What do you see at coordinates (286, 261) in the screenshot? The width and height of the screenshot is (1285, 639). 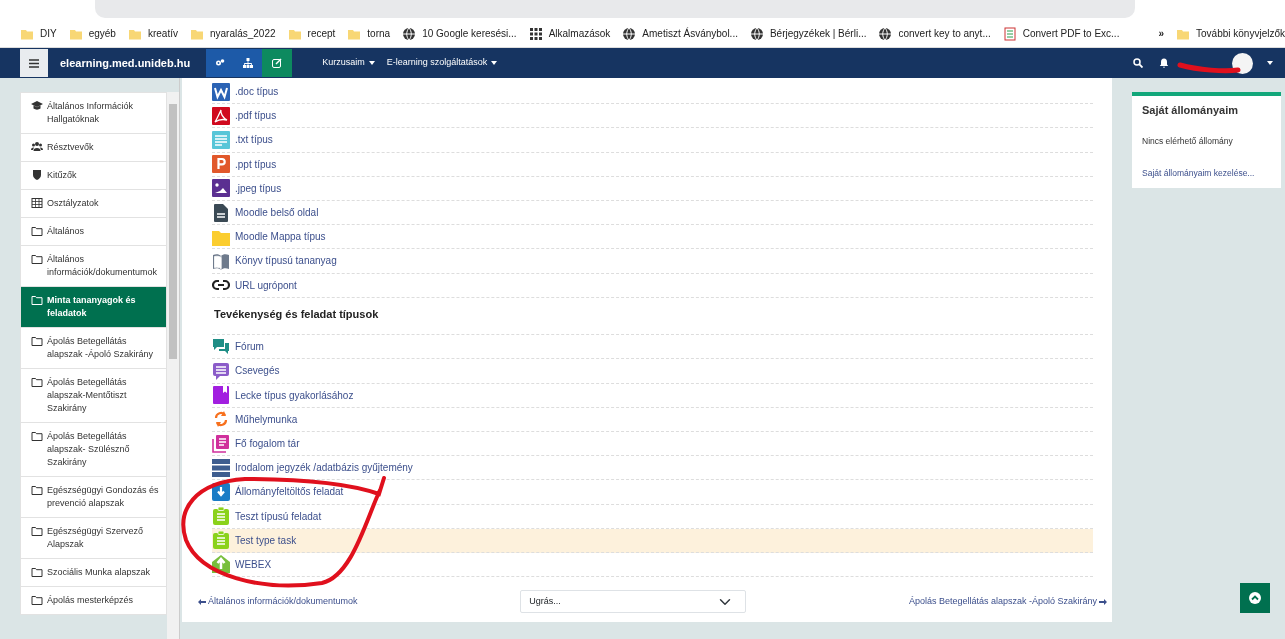 I see `activity-link: Könyv típusú tananyag` at bounding box center [286, 261].